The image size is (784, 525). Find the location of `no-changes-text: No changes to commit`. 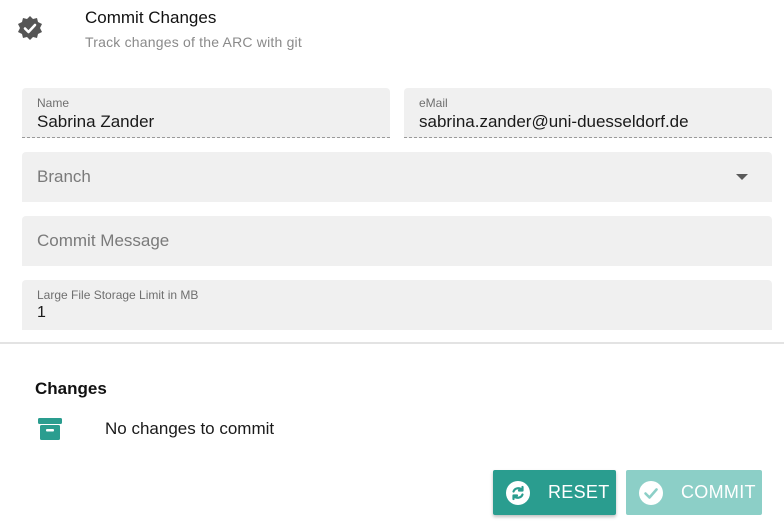

no-changes-text: No changes to commit is located at coordinates (190, 428).